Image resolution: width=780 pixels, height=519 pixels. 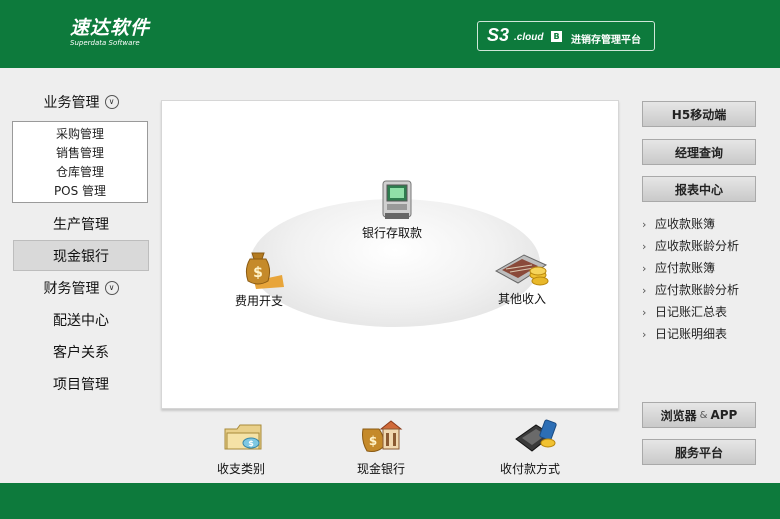 I want to click on browser-app-button: 浏览器 & APP, so click(x=699, y=415).